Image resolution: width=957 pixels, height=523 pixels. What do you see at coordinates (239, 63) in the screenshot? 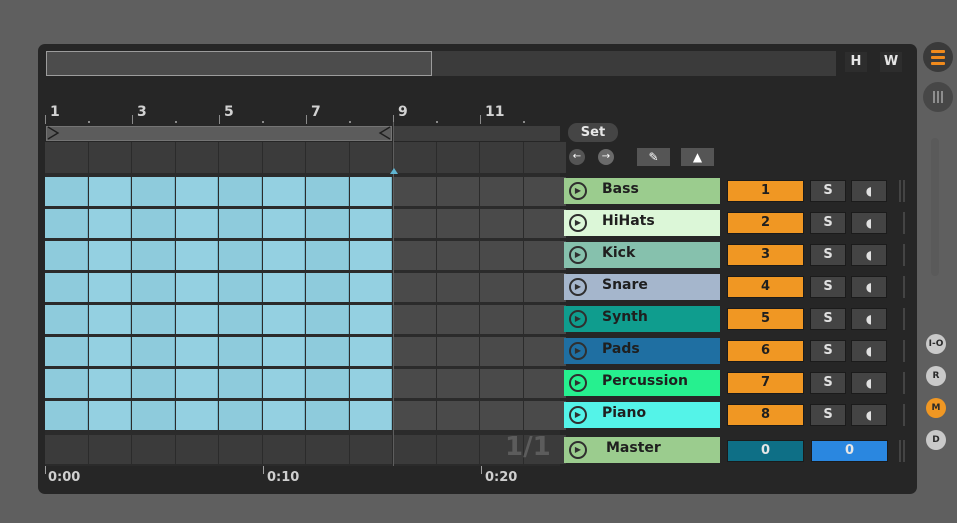
I see `overview-selection` at bounding box center [239, 63].